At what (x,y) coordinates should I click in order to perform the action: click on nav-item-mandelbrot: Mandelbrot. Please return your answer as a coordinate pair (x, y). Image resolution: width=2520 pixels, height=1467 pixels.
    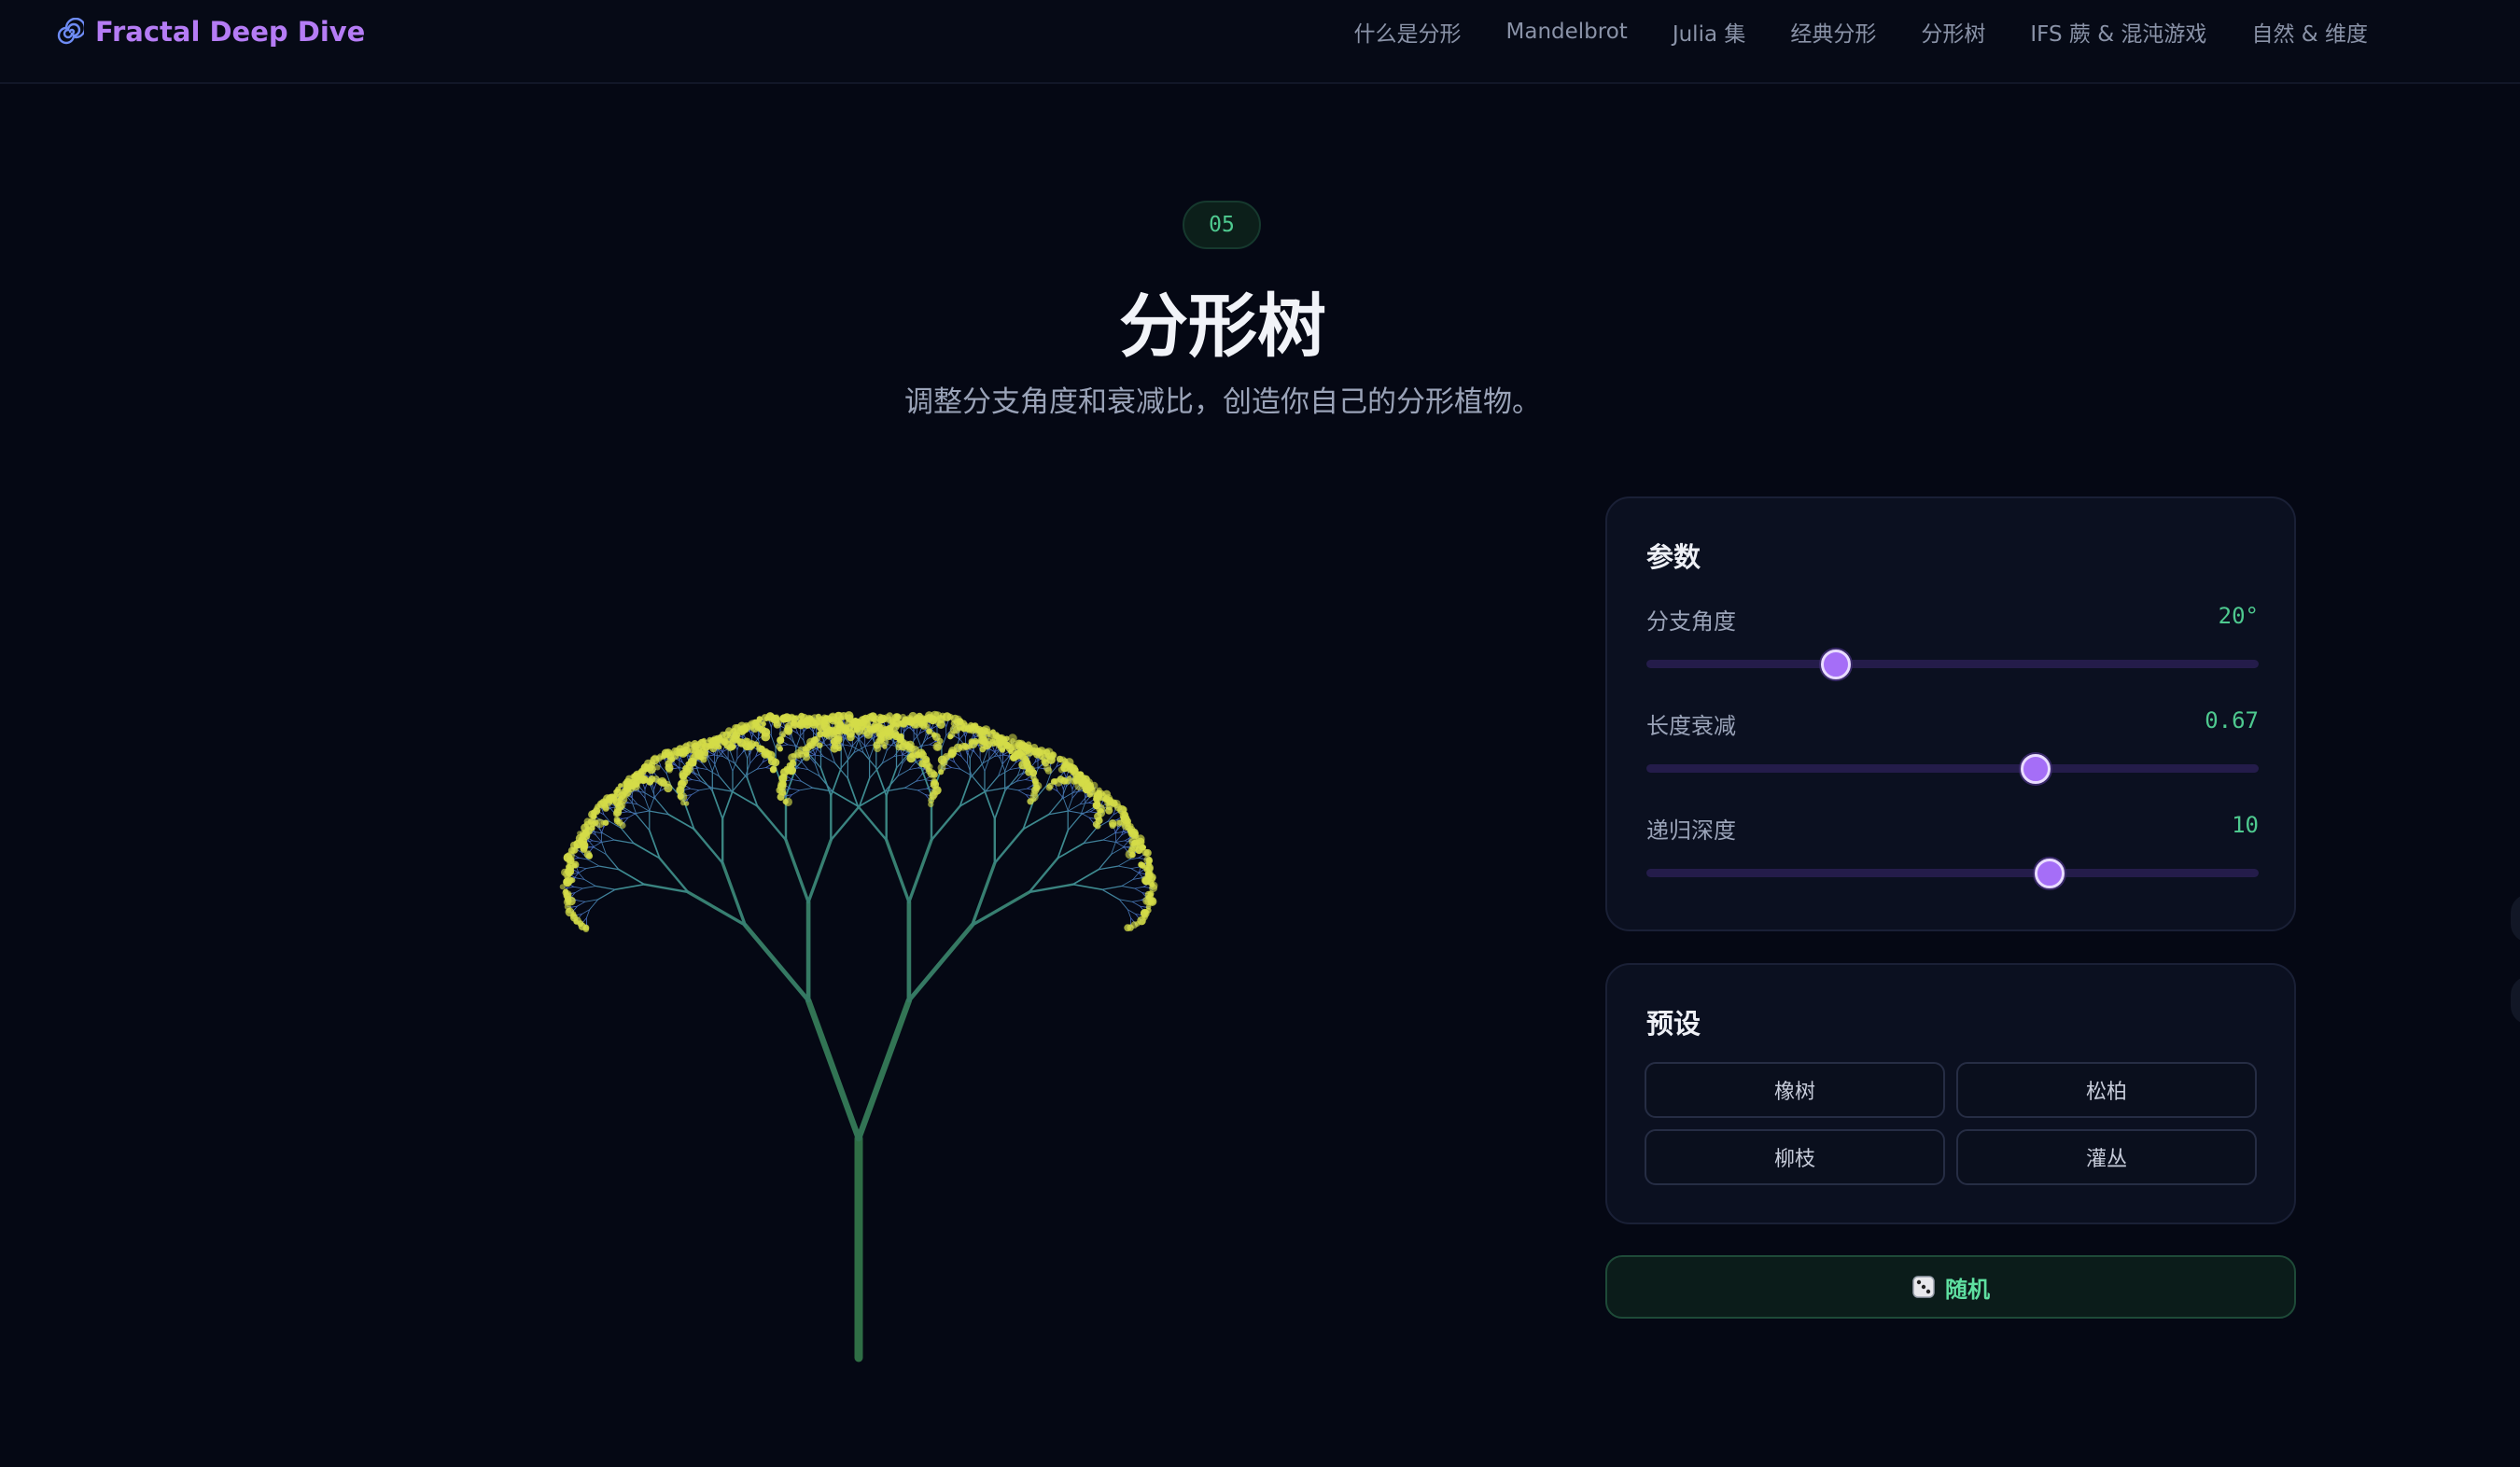
    Looking at the image, I should click on (1567, 32).